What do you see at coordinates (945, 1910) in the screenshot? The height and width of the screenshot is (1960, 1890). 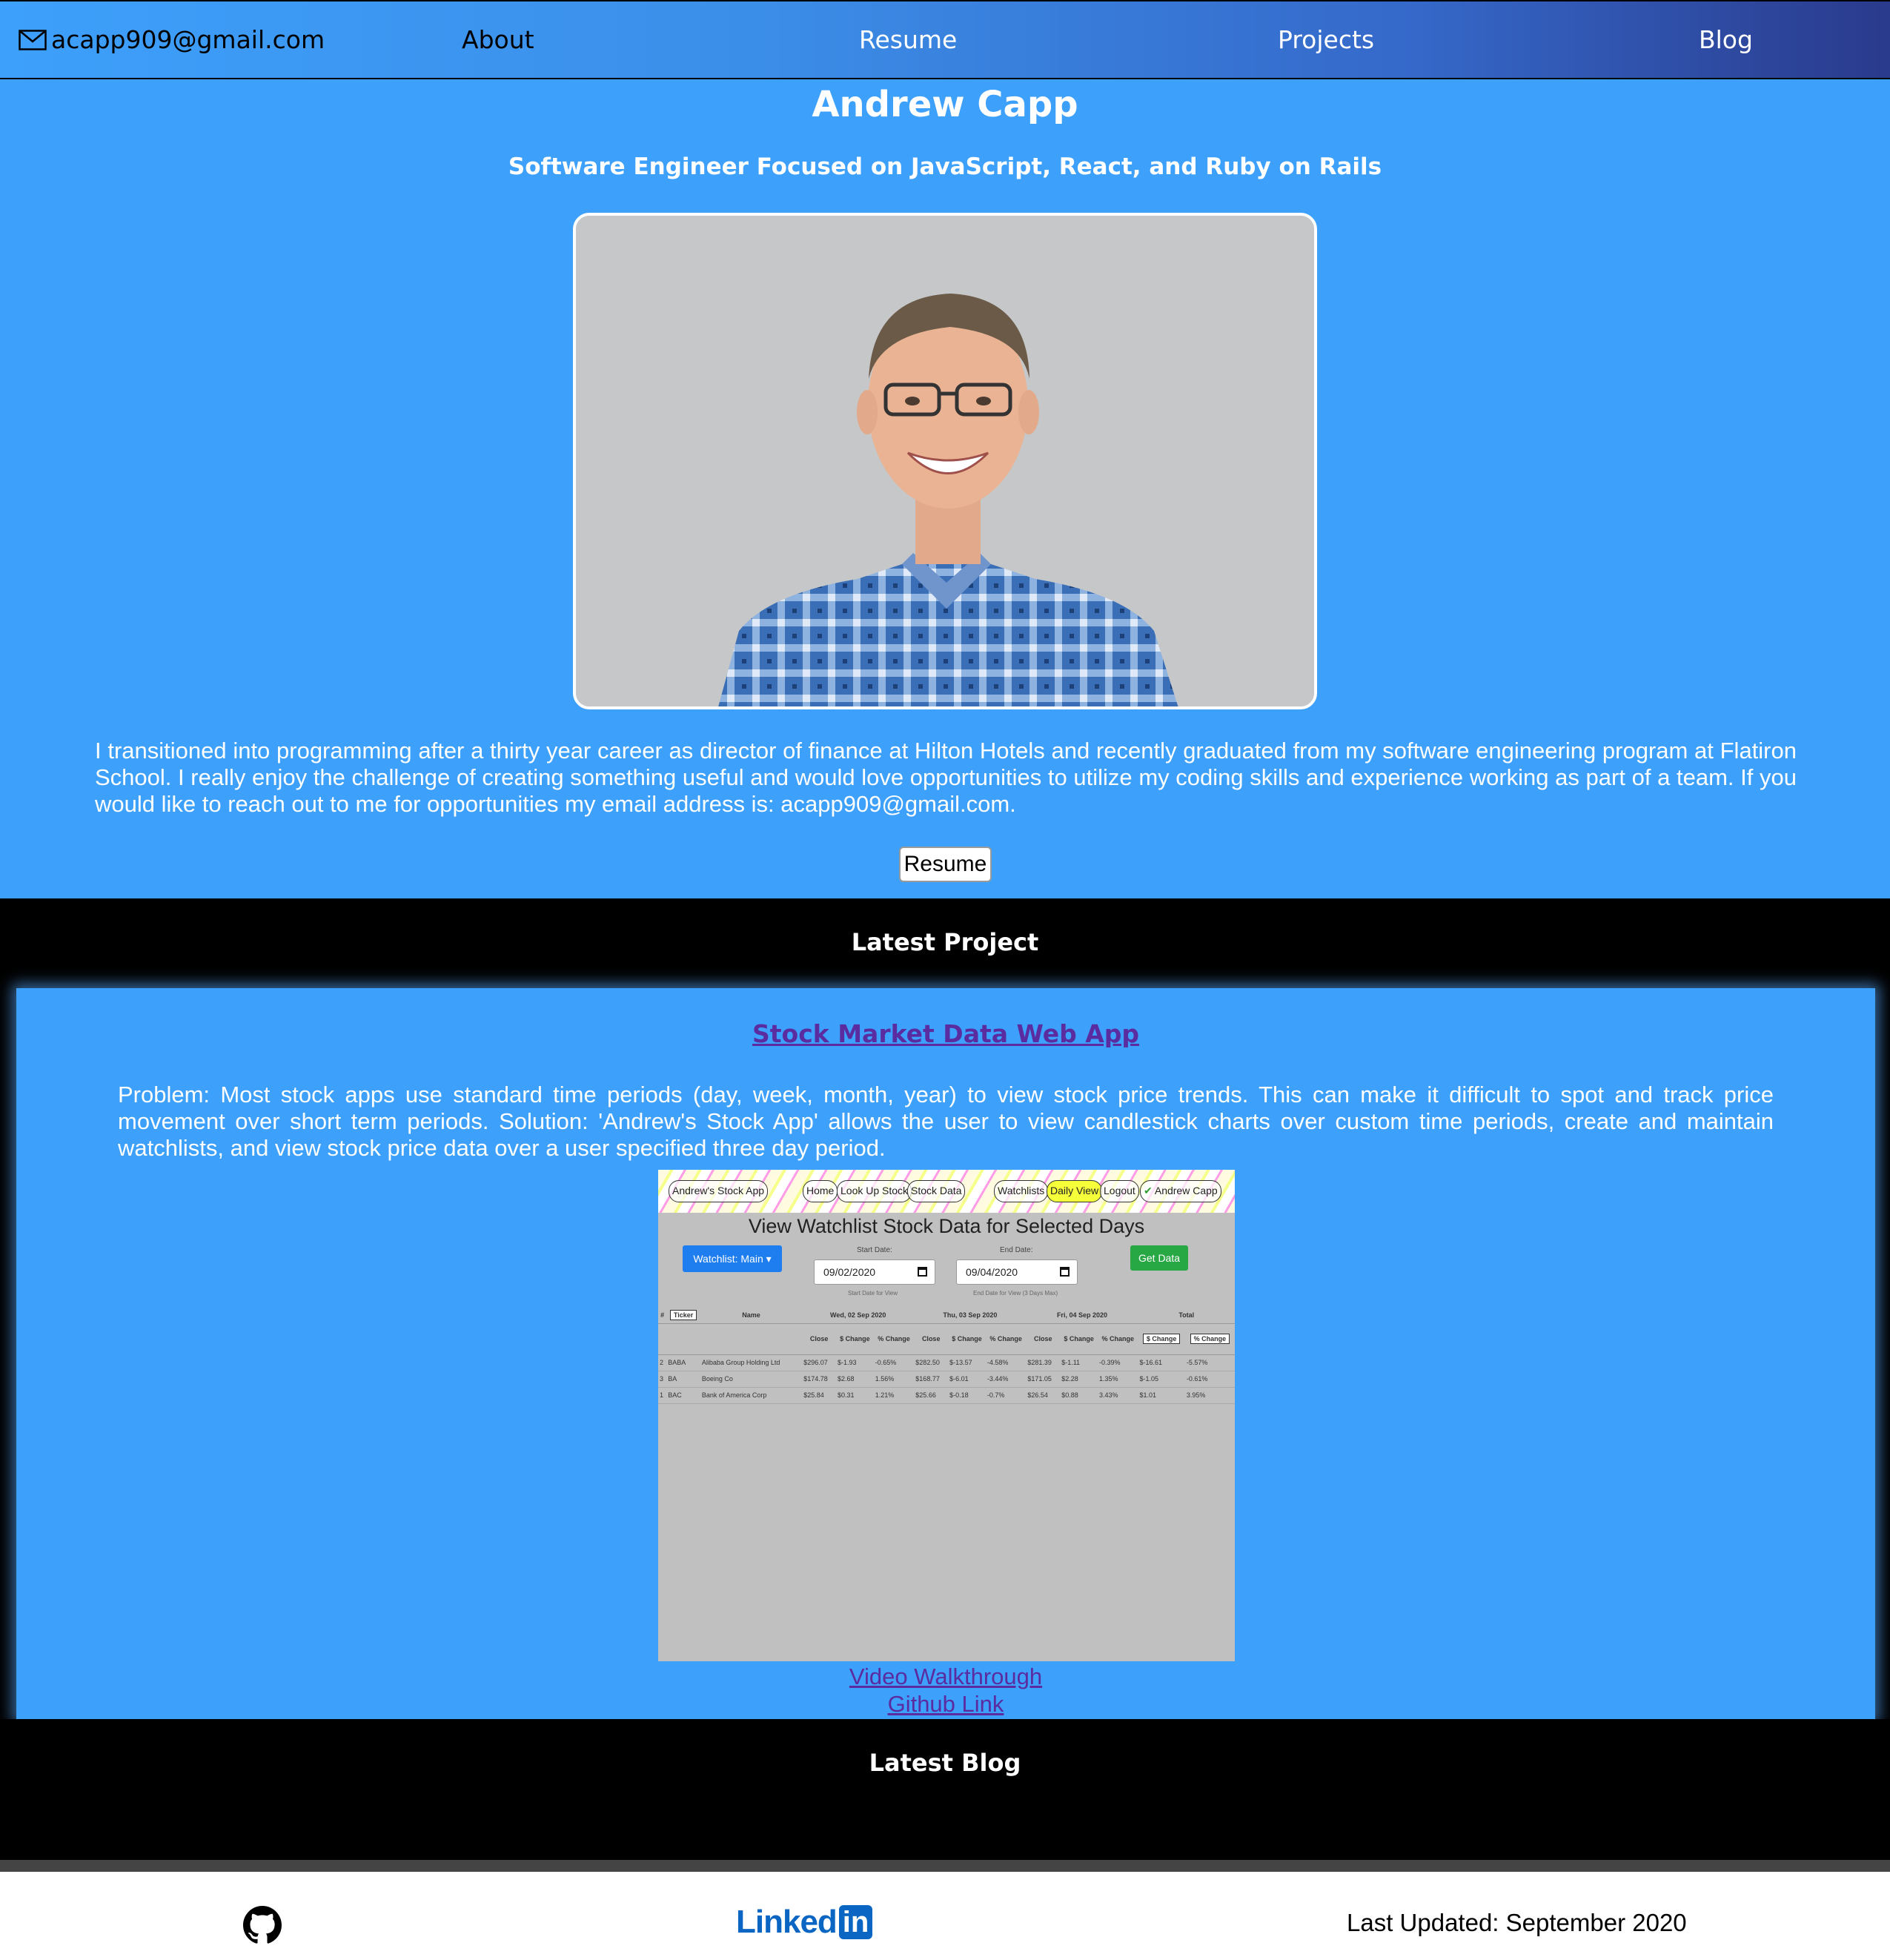 I see `footer: Linked in Last Updated: September 2020` at bounding box center [945, 1910].